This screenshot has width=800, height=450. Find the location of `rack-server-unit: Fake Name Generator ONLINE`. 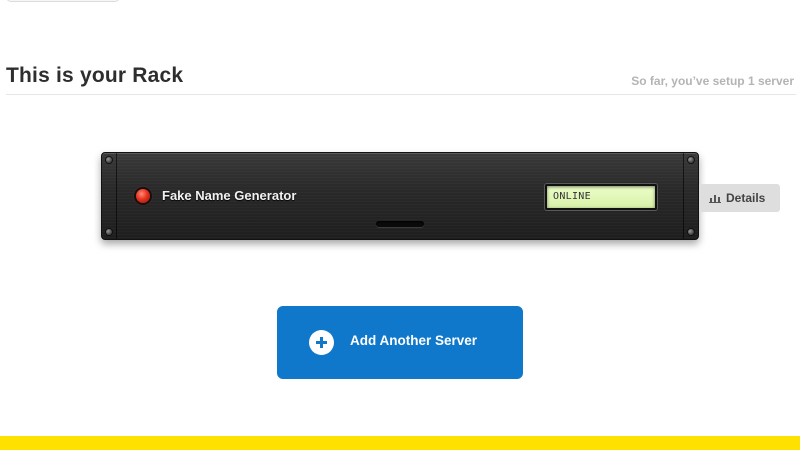

rack-server-unit: Fake Name Generator ONLINE is located at coordinates (400, 196).